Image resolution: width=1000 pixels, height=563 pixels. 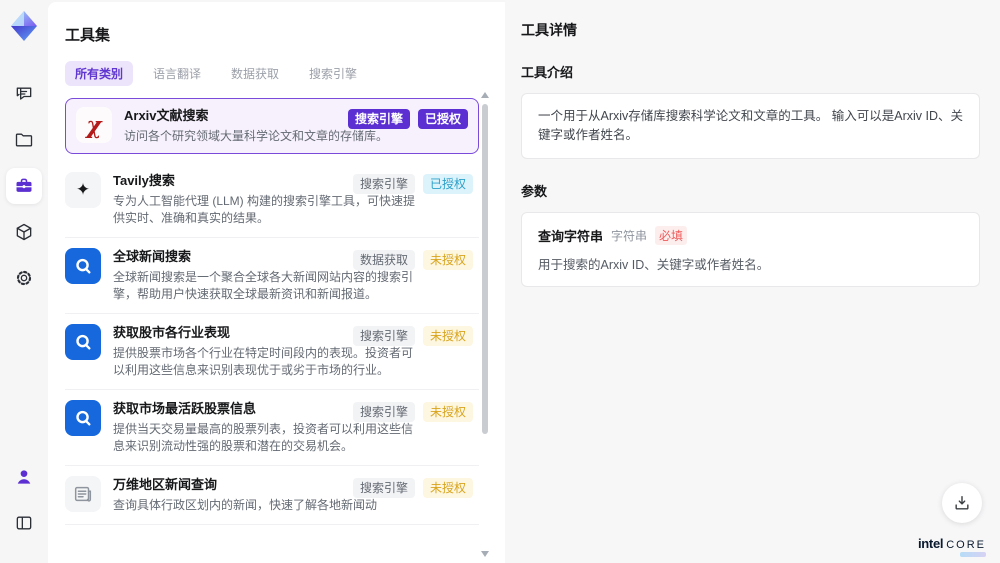 I want to click on toolbox-icon, so click(x=24, y=185).